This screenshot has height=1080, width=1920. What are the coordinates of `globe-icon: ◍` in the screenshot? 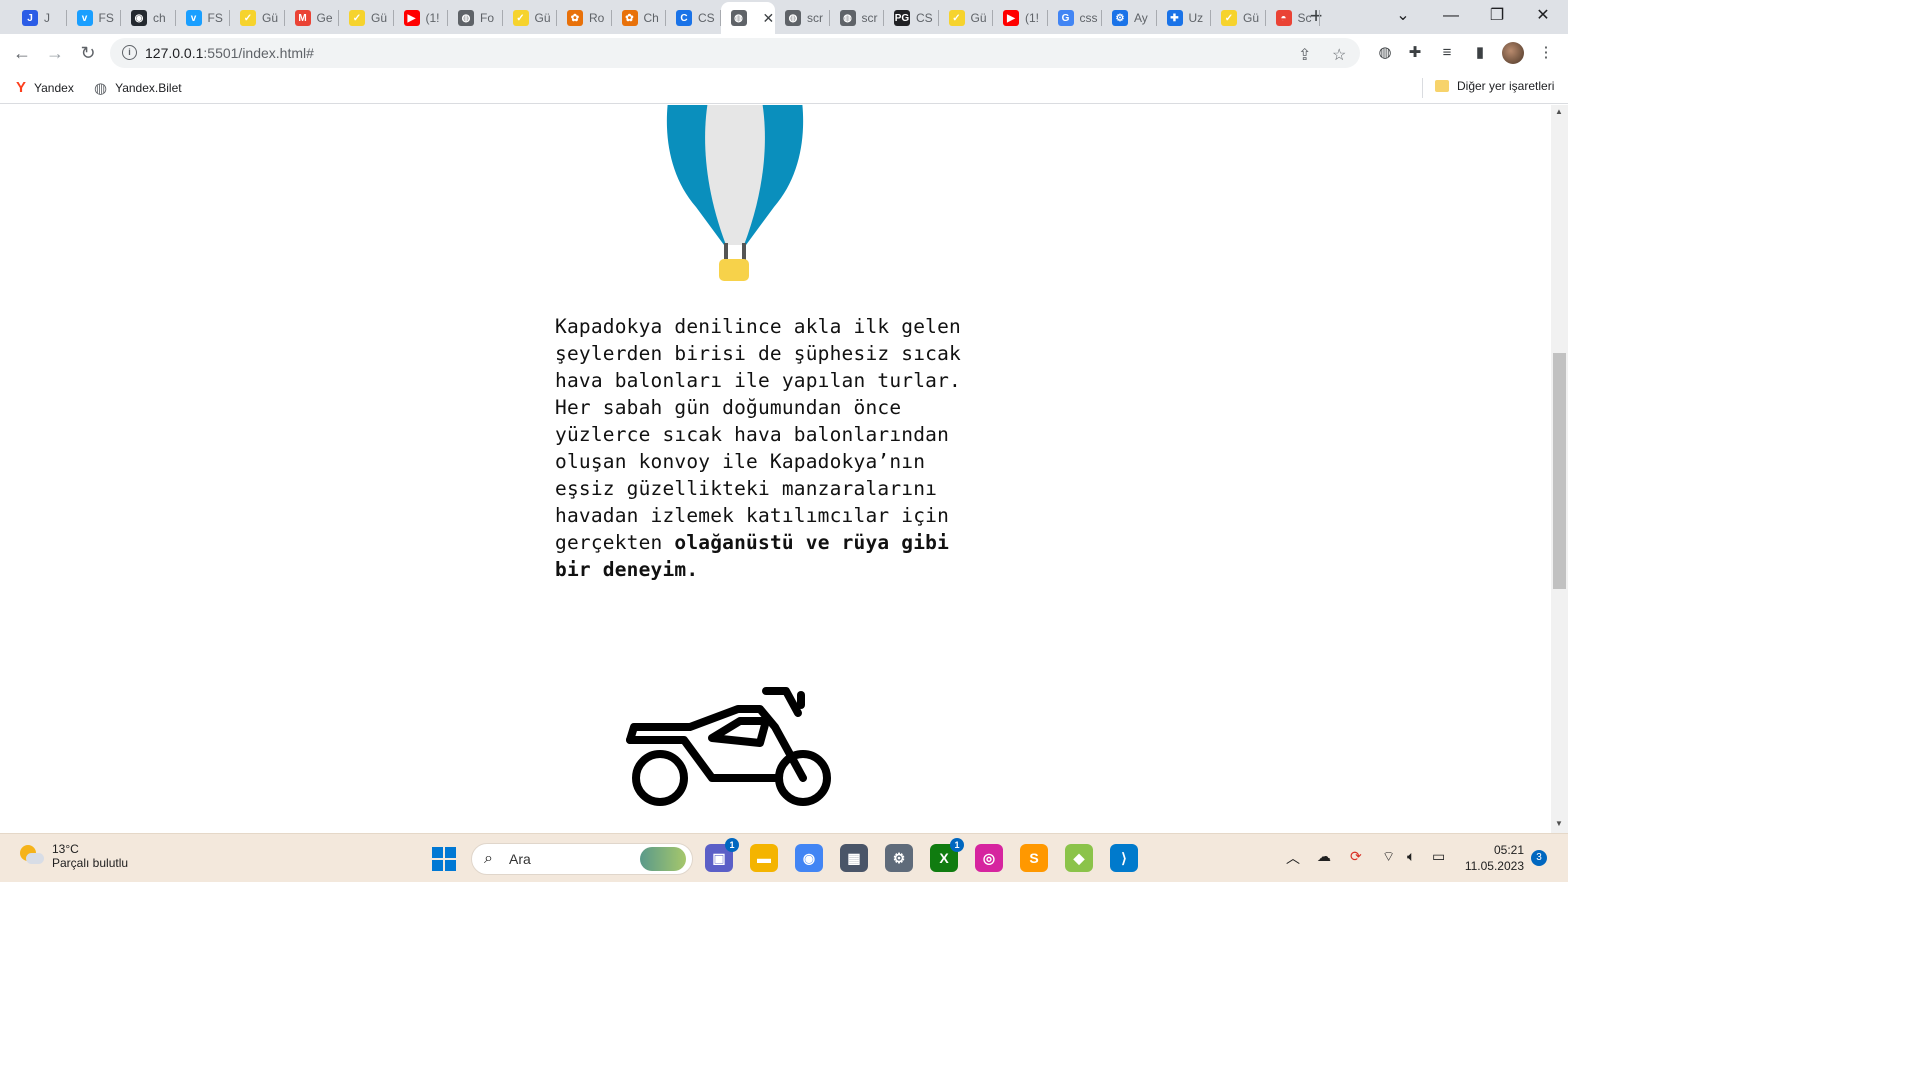 It's located at (101, 88).